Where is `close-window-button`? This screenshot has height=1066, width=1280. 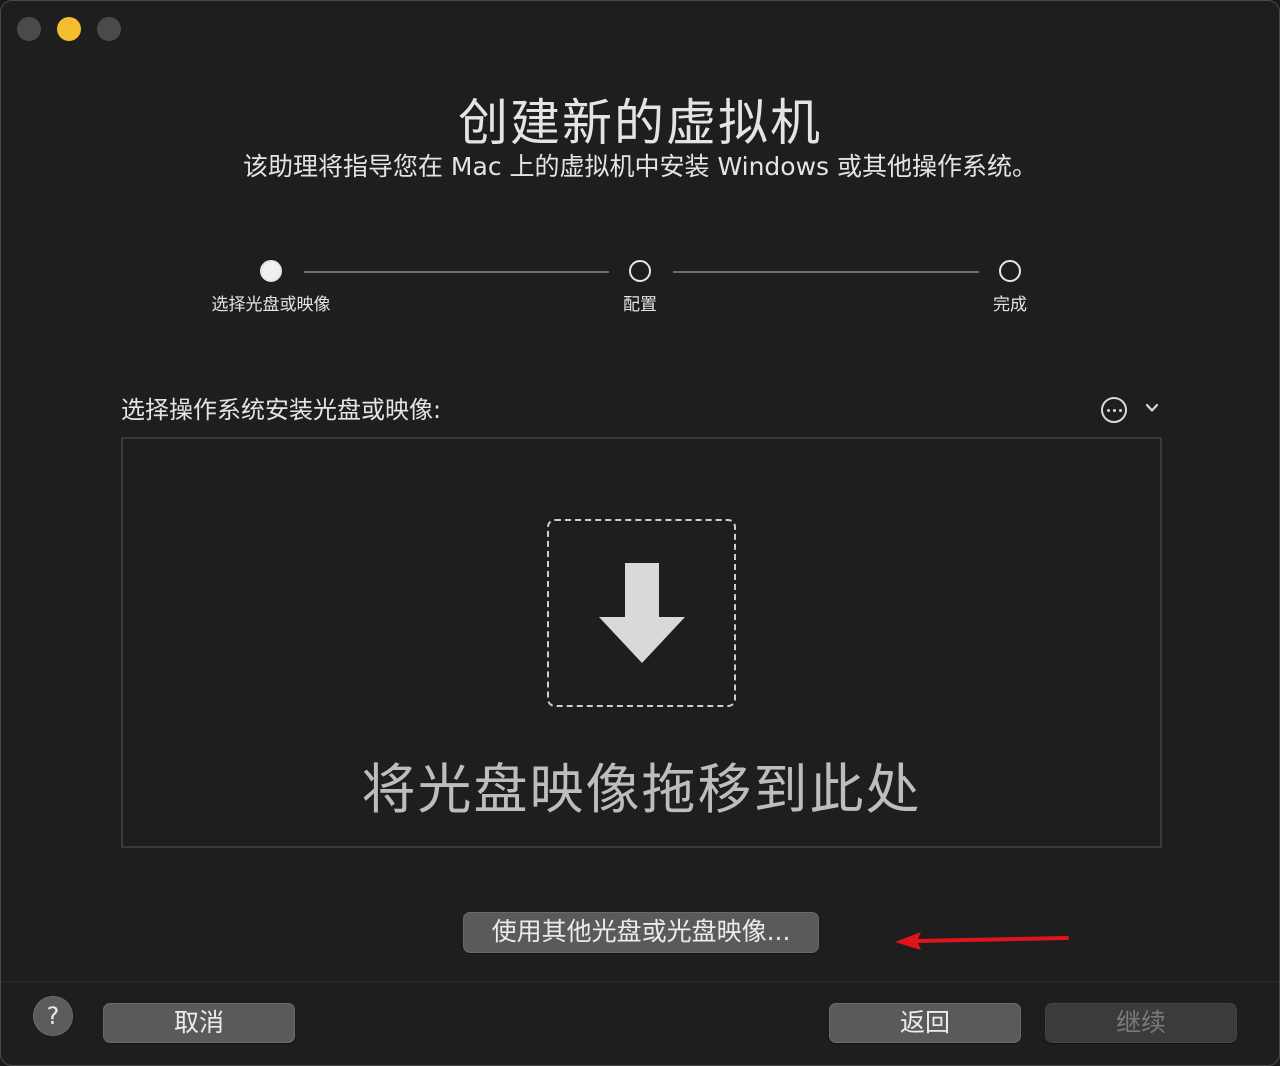 close-window-button is located at coordinates (29, 29).